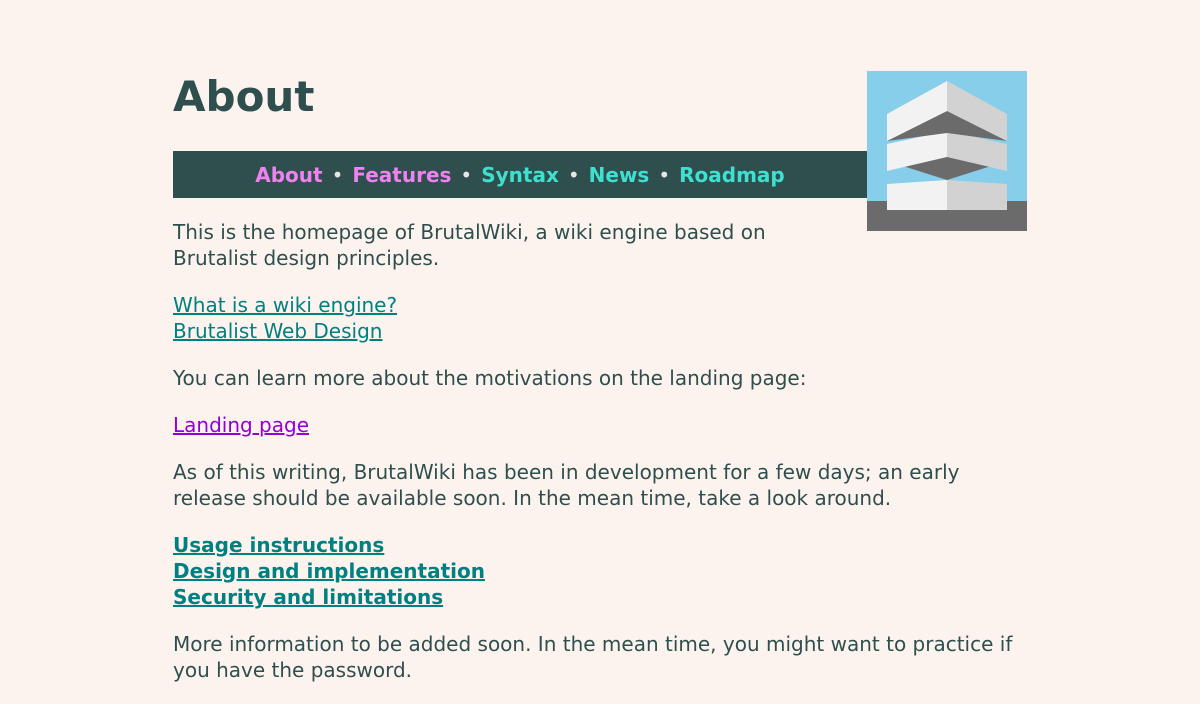 The image size is (1200, 704). Describe the element at coordinates (600, 425) in the screenshot. I see `landing-link-paragraph: Landing page` at that location.